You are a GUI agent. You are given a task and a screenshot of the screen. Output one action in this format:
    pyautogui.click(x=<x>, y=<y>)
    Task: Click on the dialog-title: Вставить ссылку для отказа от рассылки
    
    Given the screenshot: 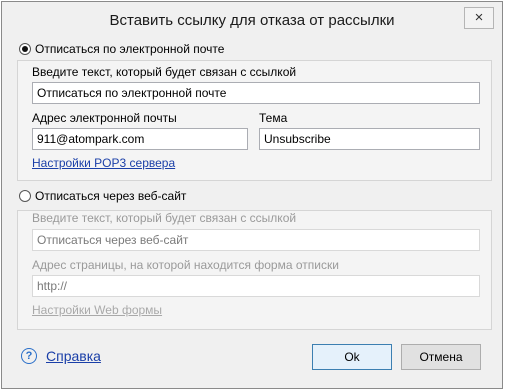 What is the action you would take?
    pyautogui.click(x=252, y=20)
    